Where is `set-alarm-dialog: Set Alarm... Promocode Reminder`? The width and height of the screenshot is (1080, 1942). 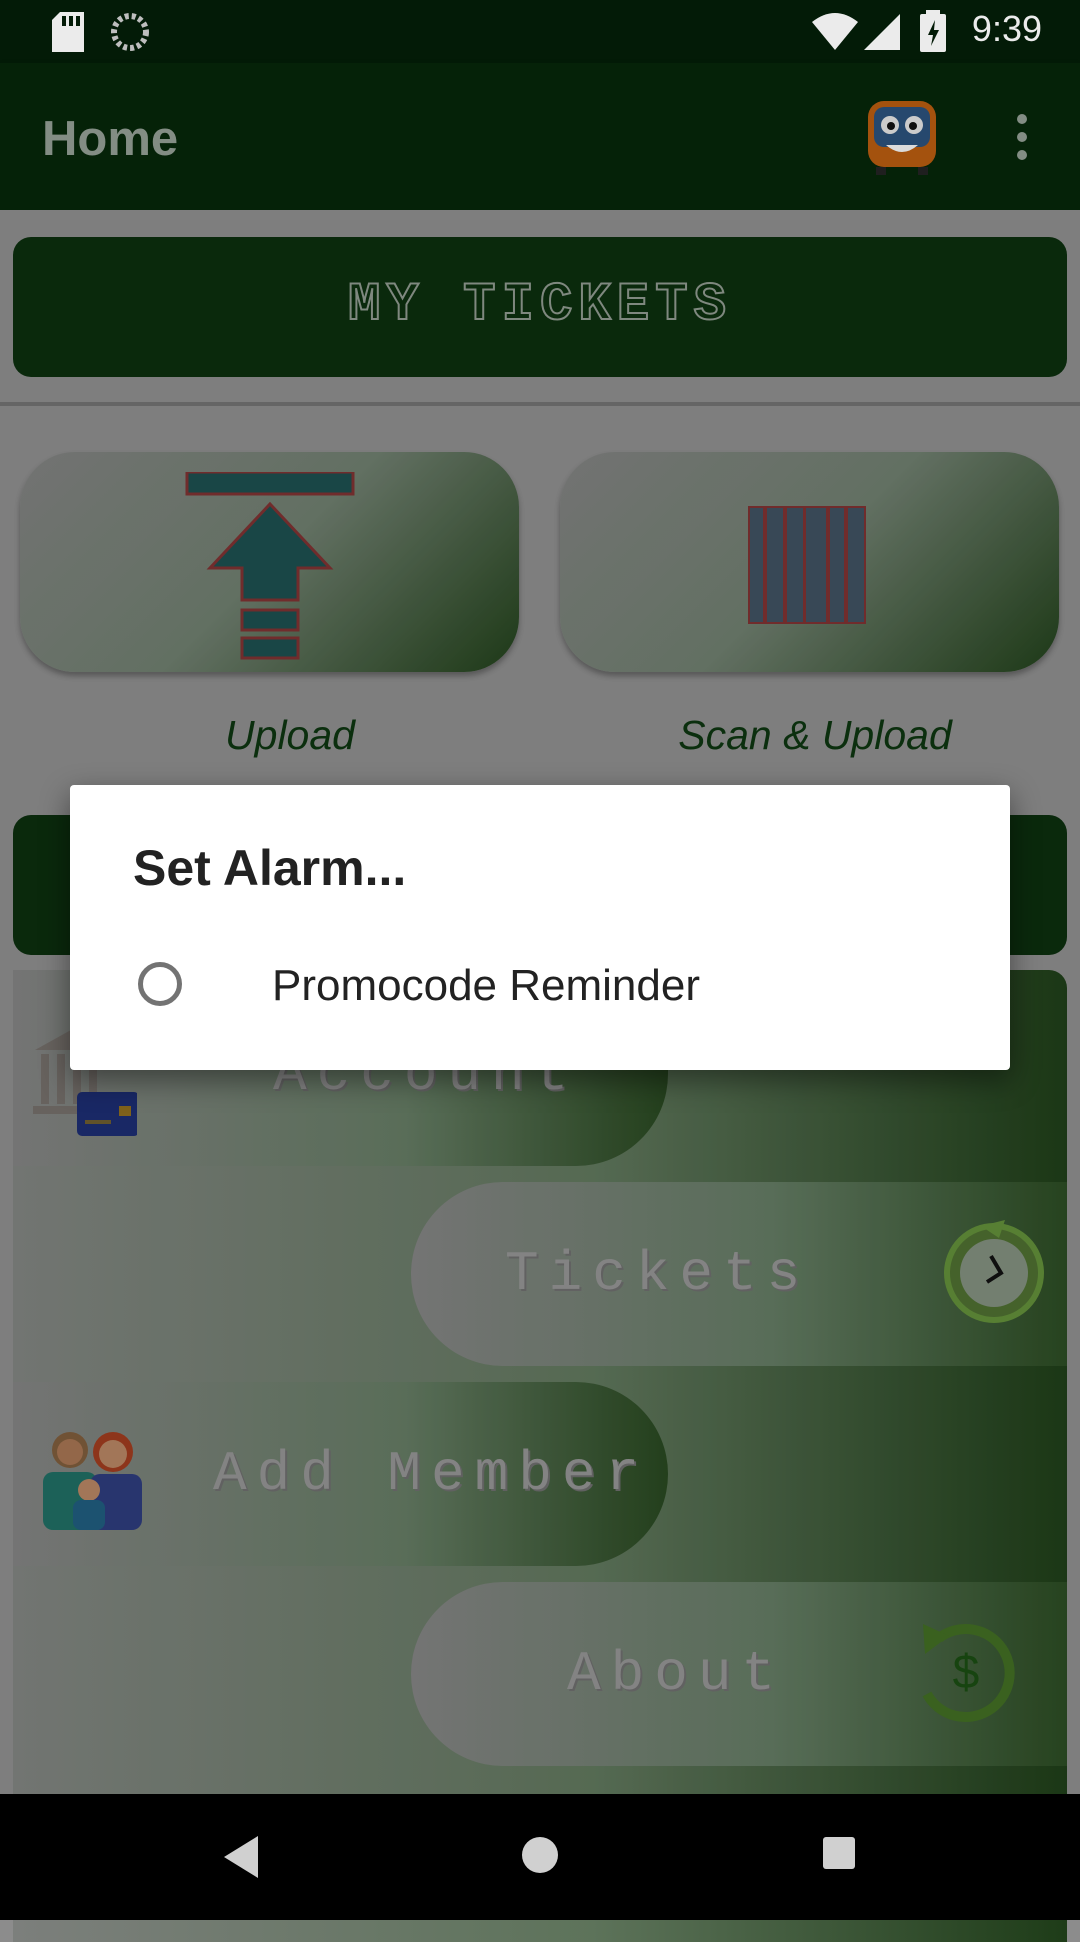
set-alarm-dialog: Set Alarm... Promocode Reminder is located at coordinates (540, 927).